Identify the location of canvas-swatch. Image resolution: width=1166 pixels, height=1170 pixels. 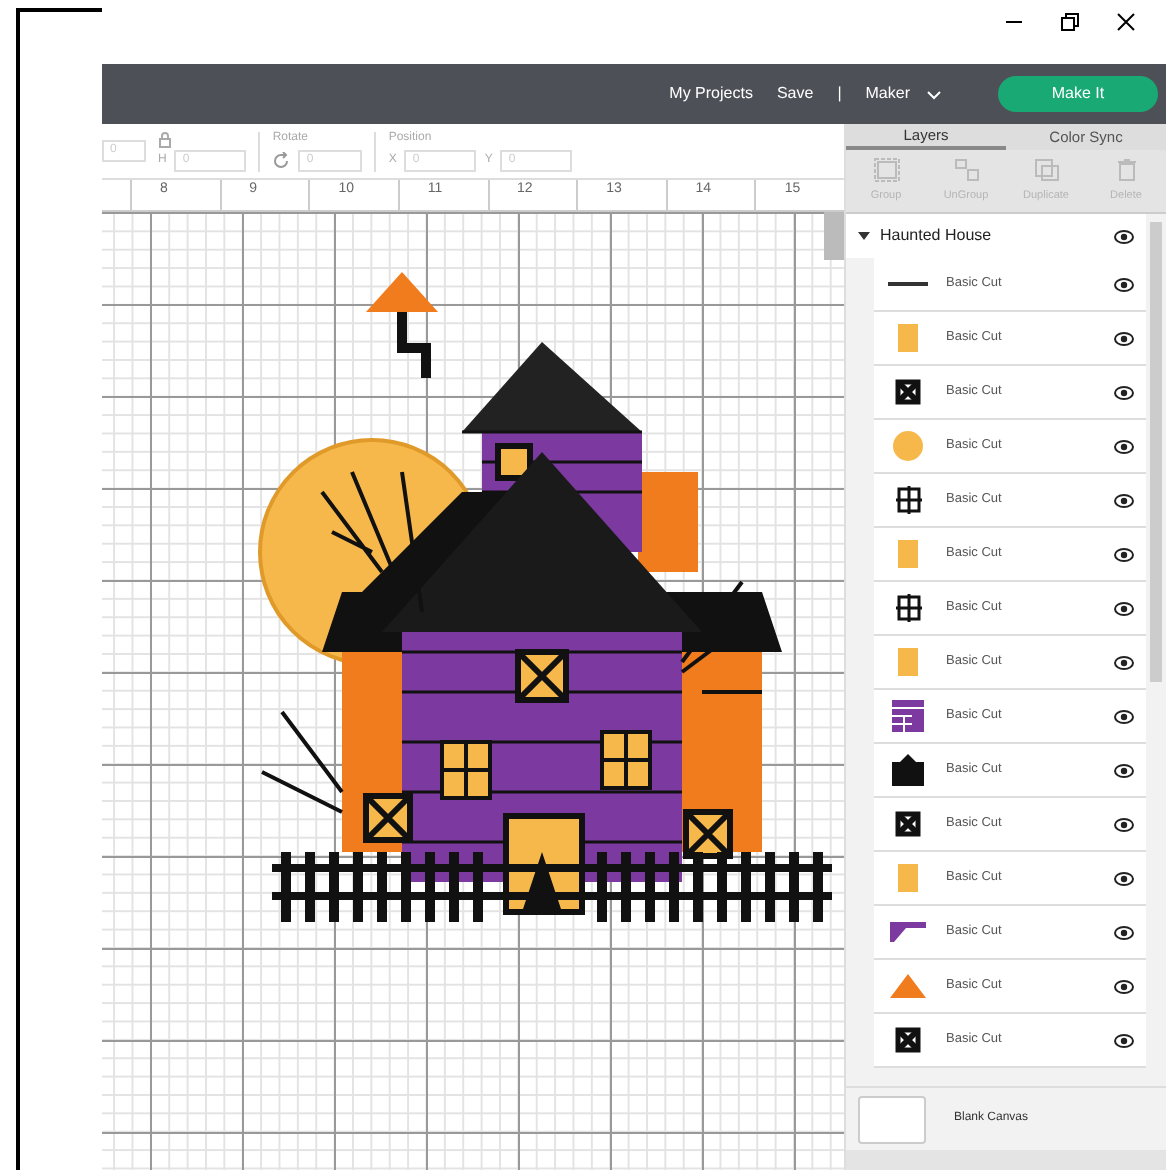
(892, 1119).